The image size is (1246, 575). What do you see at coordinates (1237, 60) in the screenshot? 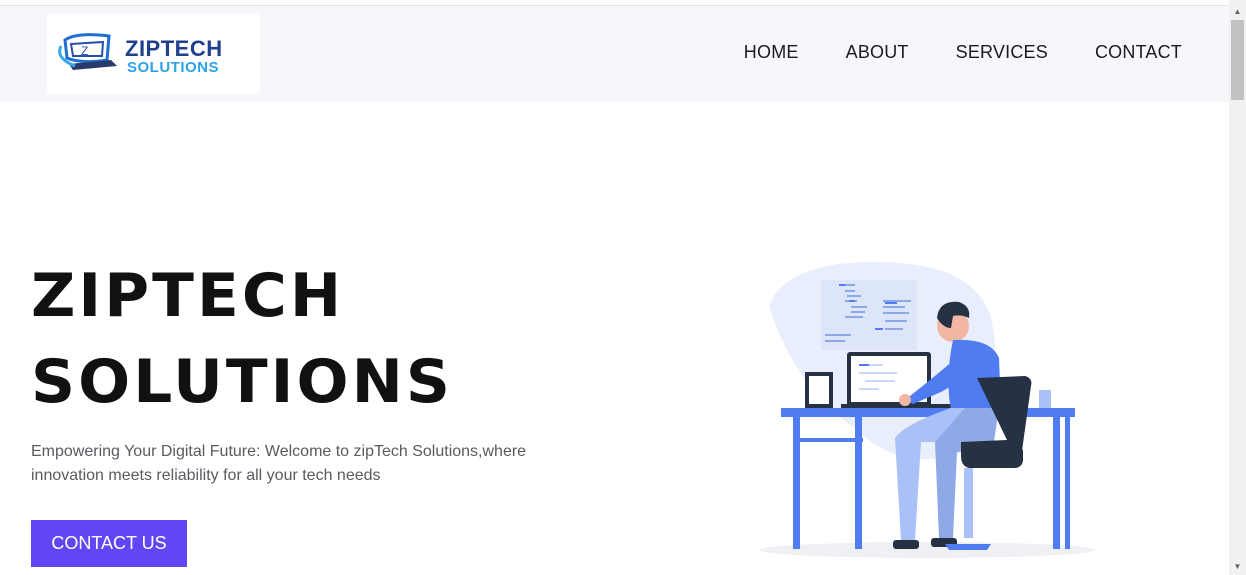
I see `scrollbar-thumb` at bounding box center [1237, 60].